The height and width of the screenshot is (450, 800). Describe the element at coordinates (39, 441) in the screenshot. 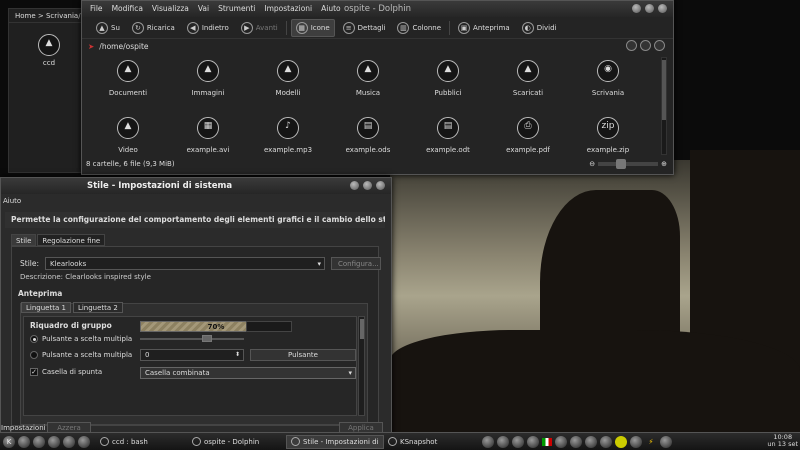

I see `browser-icon` at that location.